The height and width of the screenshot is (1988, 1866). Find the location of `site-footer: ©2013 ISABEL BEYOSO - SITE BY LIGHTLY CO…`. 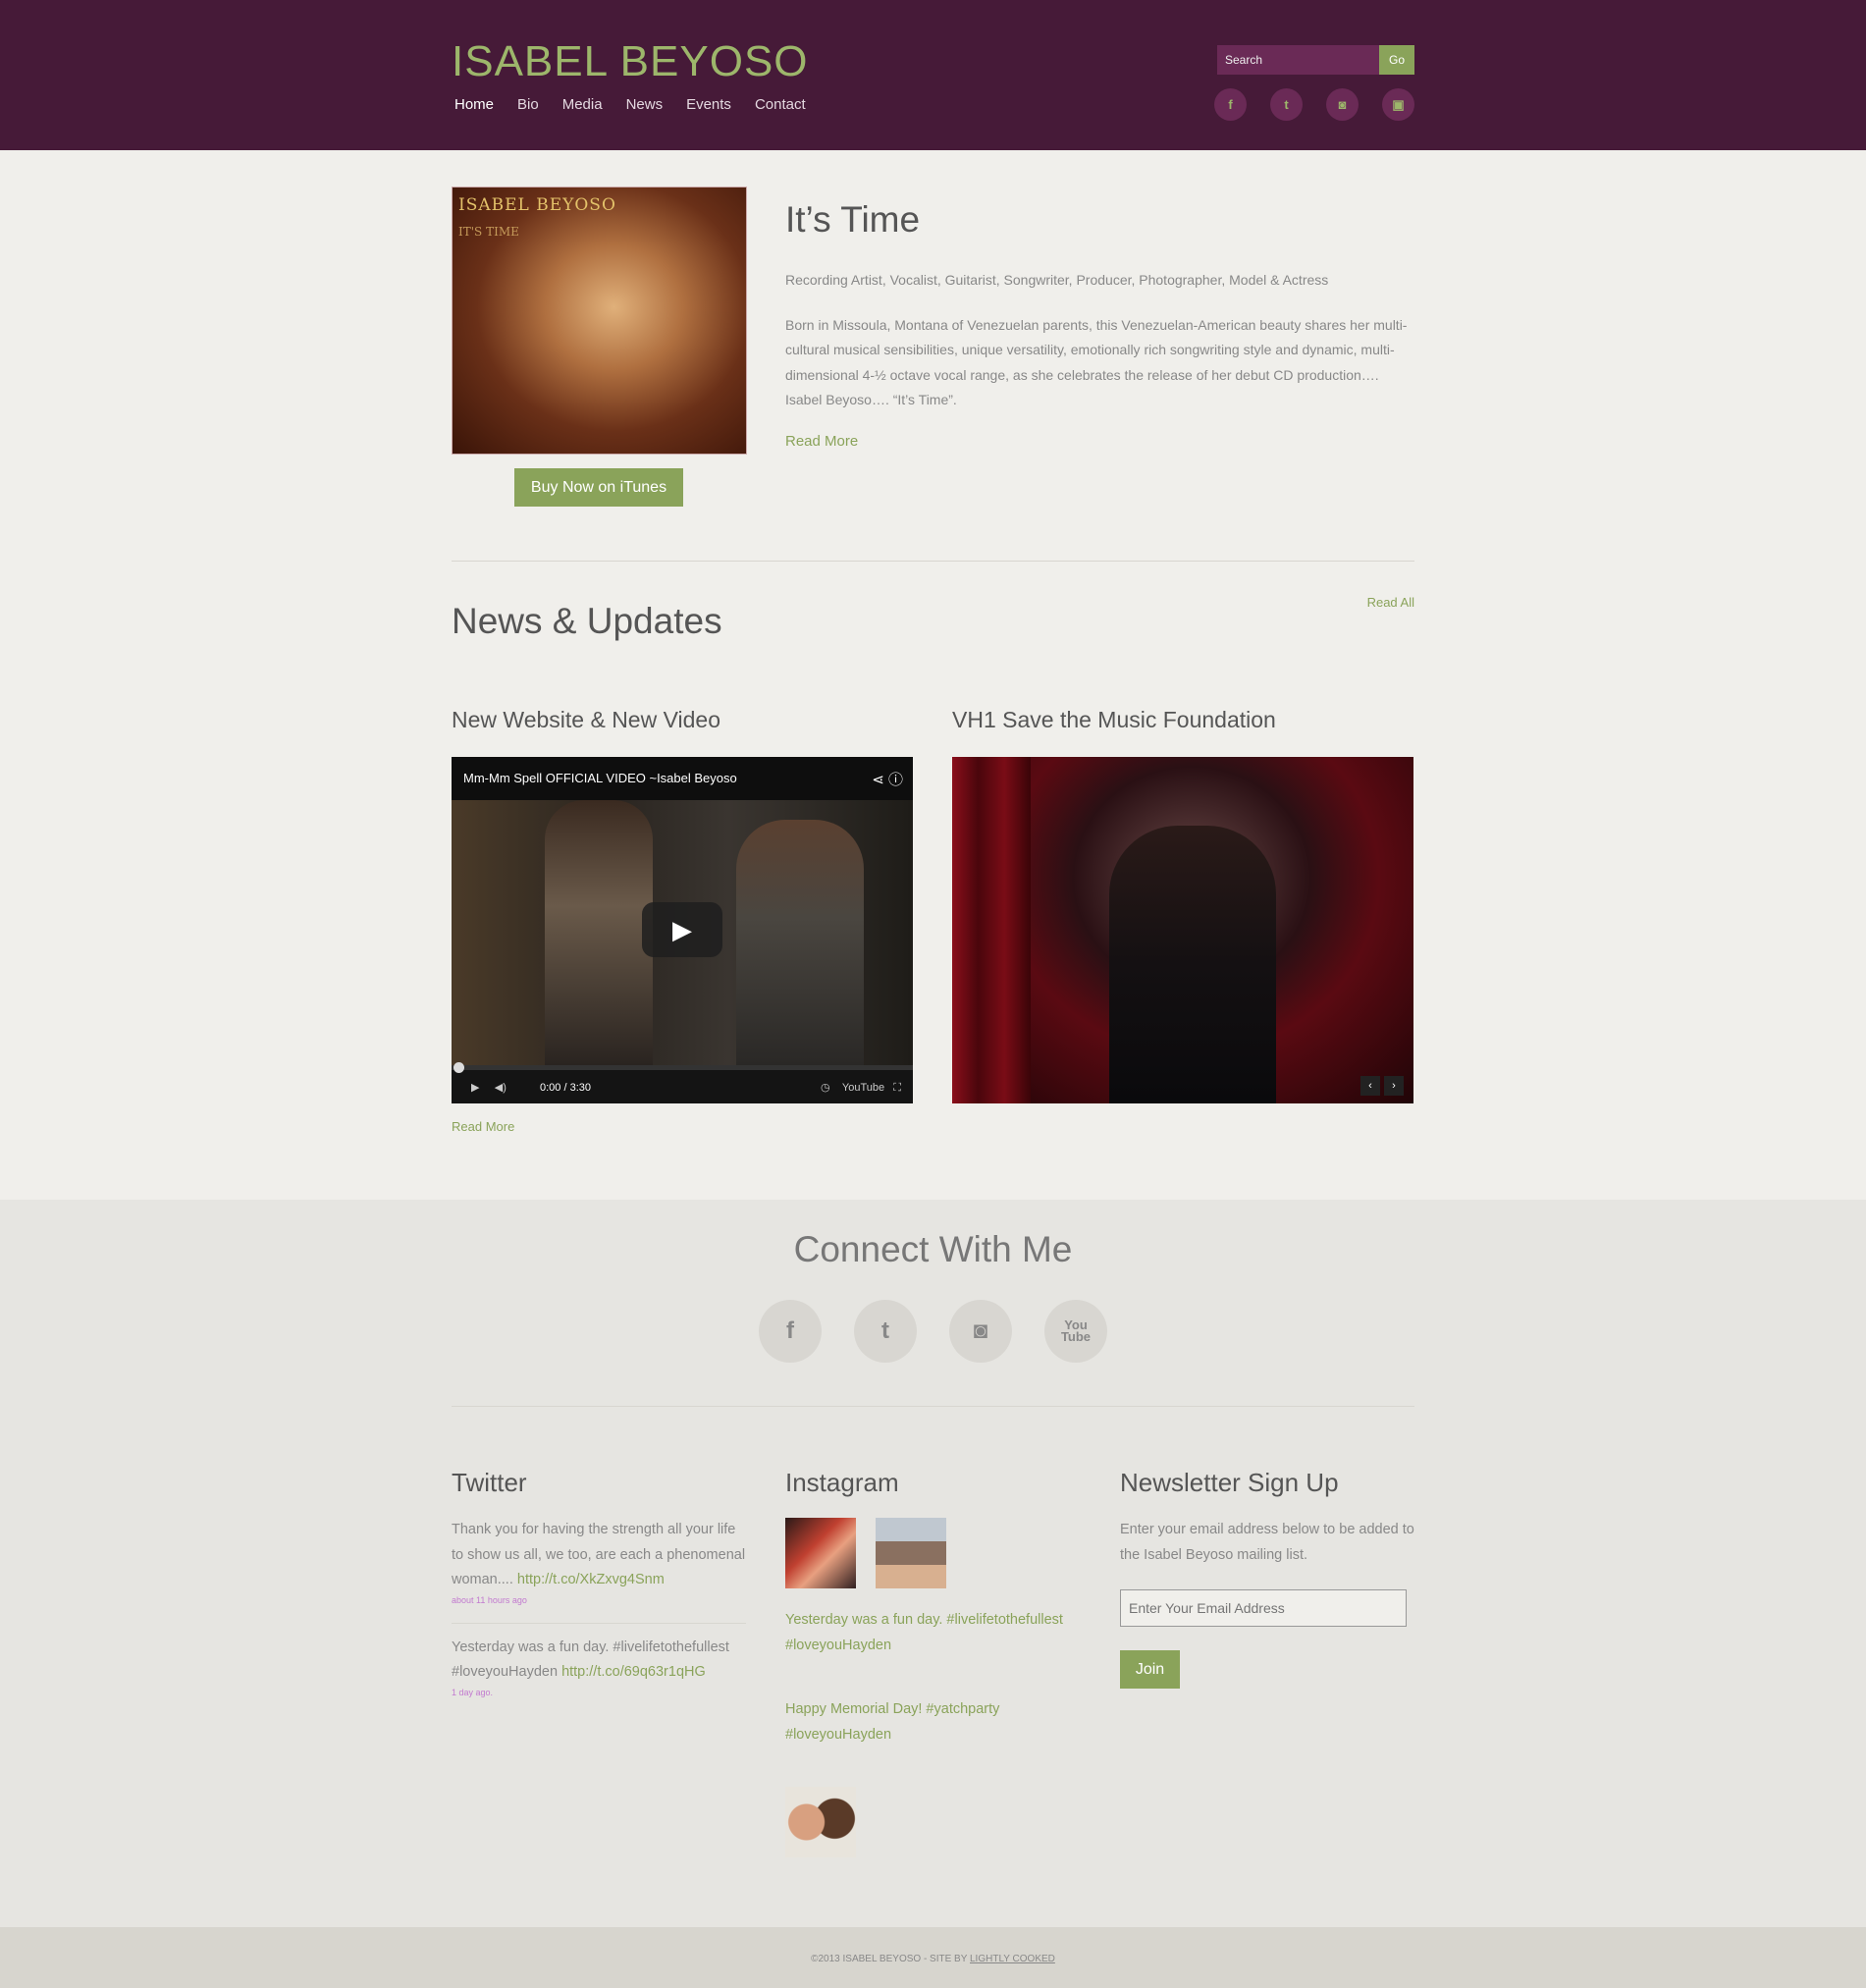

site-footer: ©2013 ISABEL BEYOSO - SITE BY LIGHTLY CO… is located at coordinates (933, 1957).